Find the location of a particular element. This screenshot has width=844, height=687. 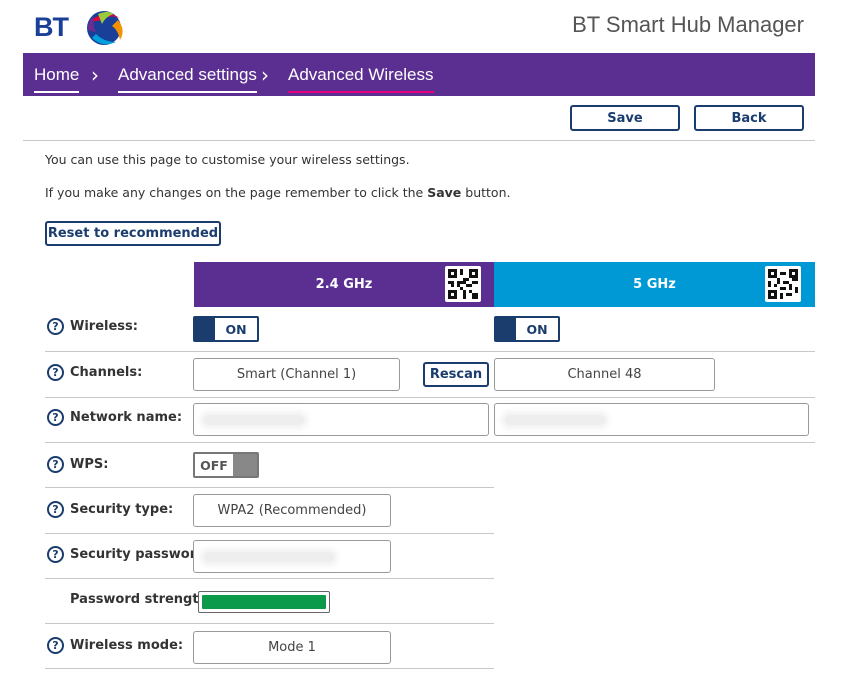

security-type-label: Security type: is located at coordinates (122, 509).